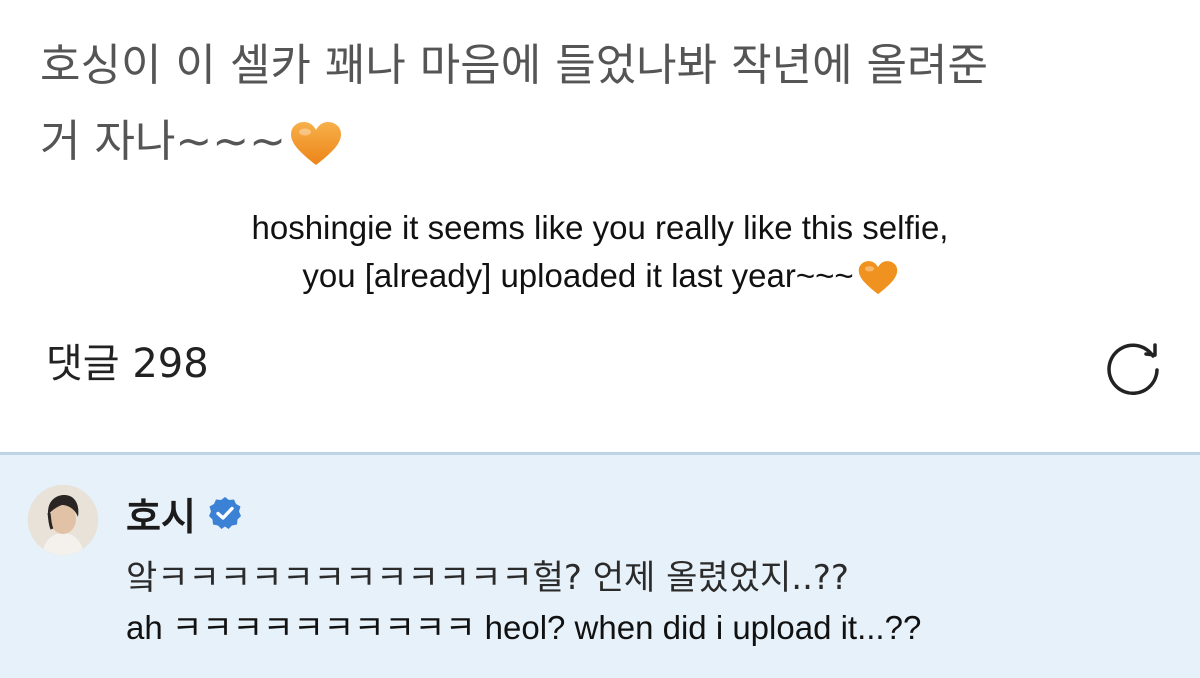 The height and width of the screenshot is (678, 1200). What do you see at coordinates (127, 364) in the screenshot?
I see `comments-header: 댓글 298` at bounding box center [127, 364].